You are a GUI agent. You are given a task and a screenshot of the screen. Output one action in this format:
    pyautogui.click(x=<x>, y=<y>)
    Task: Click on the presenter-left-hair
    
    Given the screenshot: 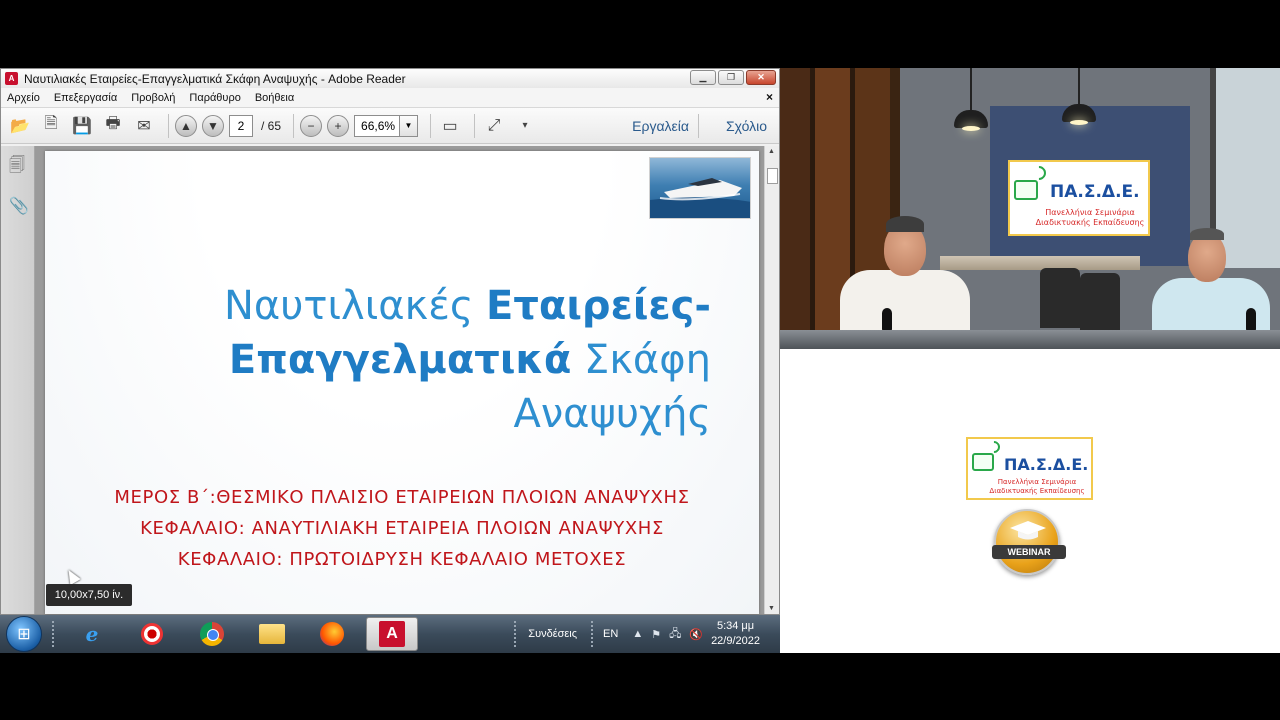 What is the action you would take?
    pyautogui.click(x=905, y=224)
    